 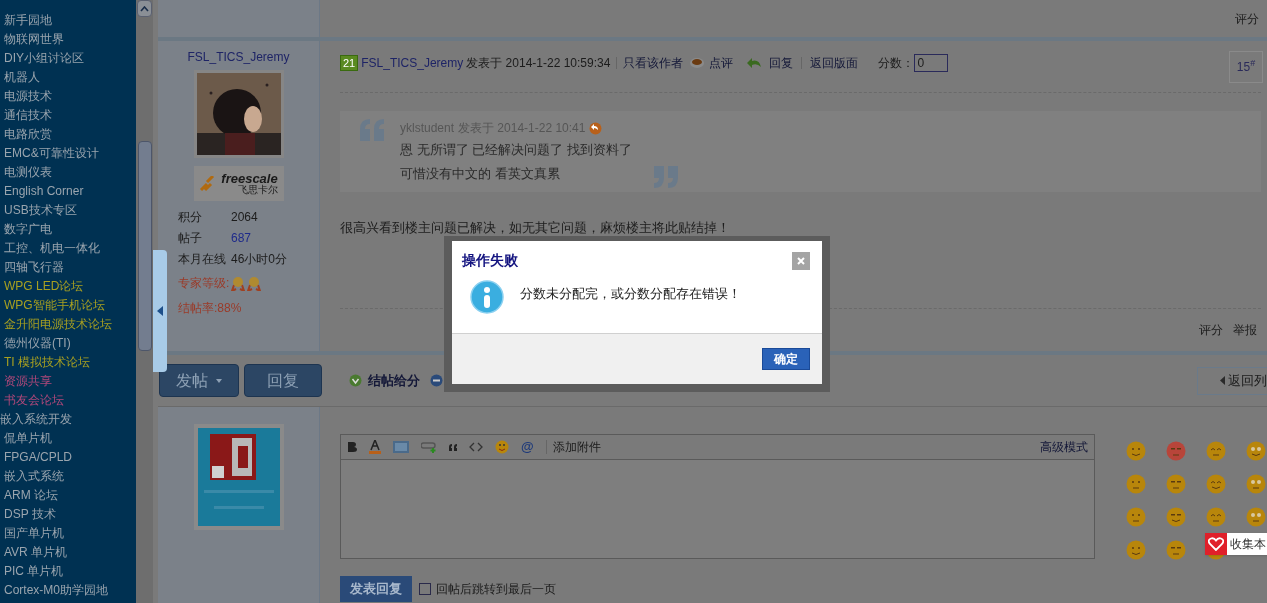 I want to click on sidebar-item: 电源技术, so click(x=68, y=96).